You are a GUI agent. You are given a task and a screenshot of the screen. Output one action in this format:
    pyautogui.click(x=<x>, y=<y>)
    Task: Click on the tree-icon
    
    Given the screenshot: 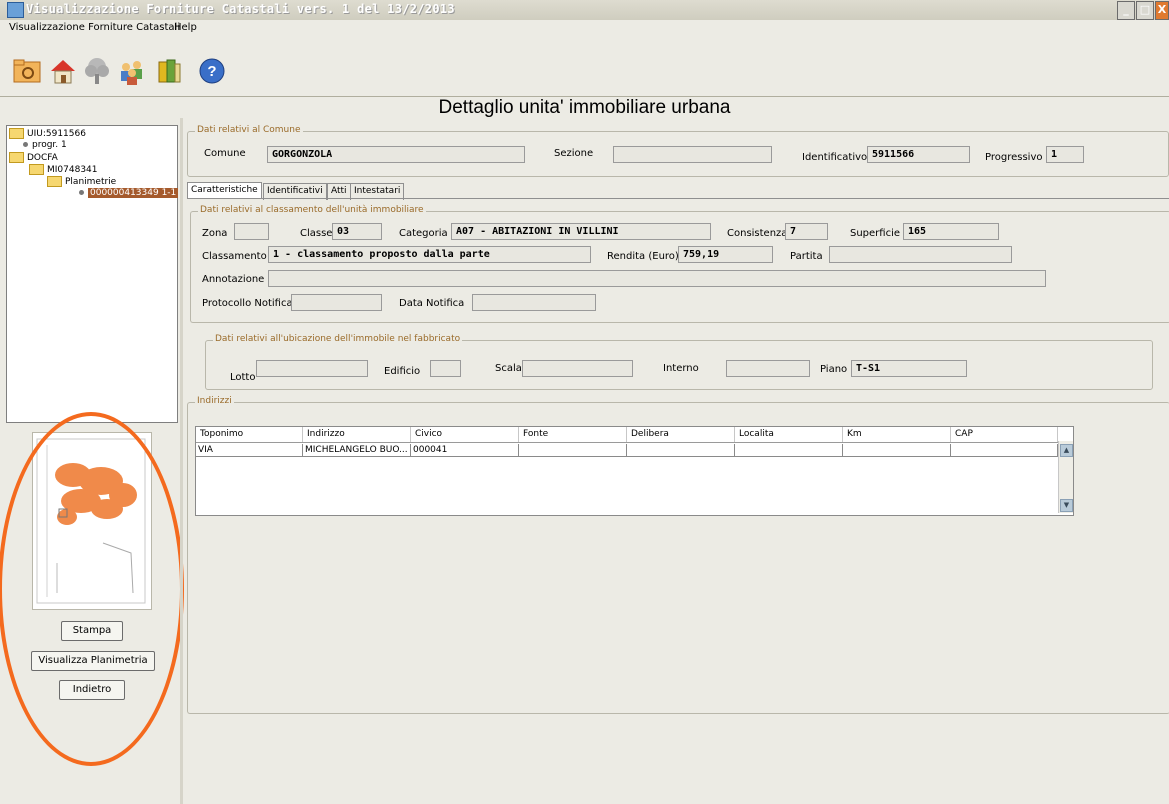 What is the action you would take?
    pyautogui.click(x=97, y=71)
    